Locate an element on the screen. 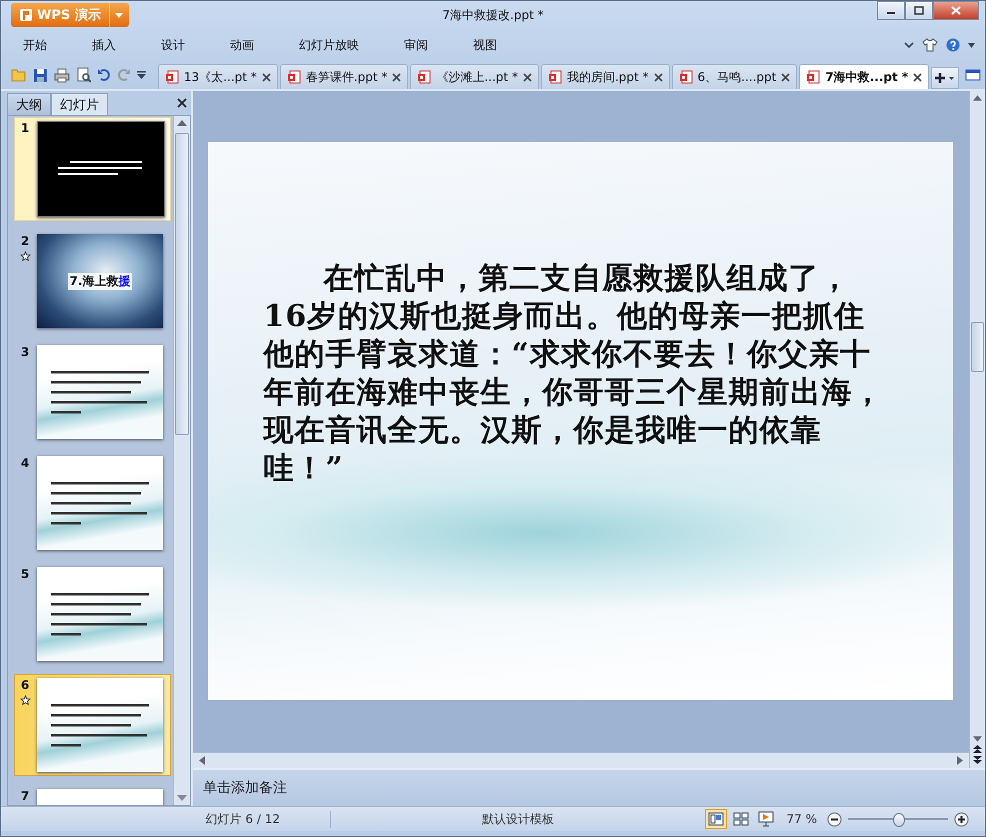  slide-thumbnail-item: 5 is located at coordinates (92, 614).